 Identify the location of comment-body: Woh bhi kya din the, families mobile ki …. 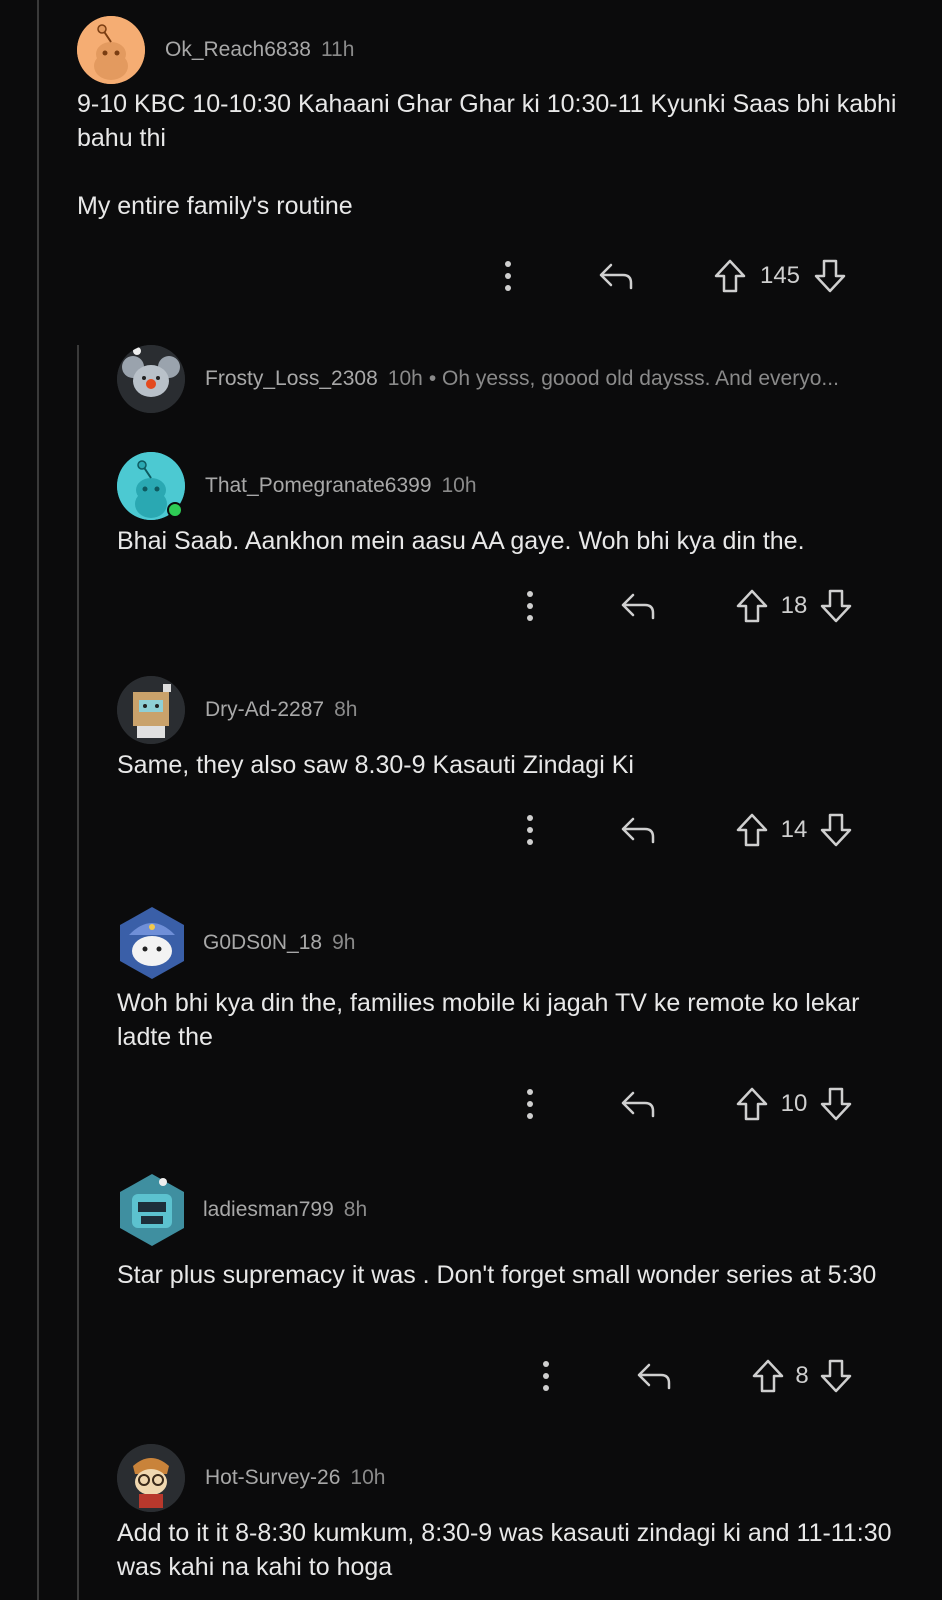
(512, 1020).